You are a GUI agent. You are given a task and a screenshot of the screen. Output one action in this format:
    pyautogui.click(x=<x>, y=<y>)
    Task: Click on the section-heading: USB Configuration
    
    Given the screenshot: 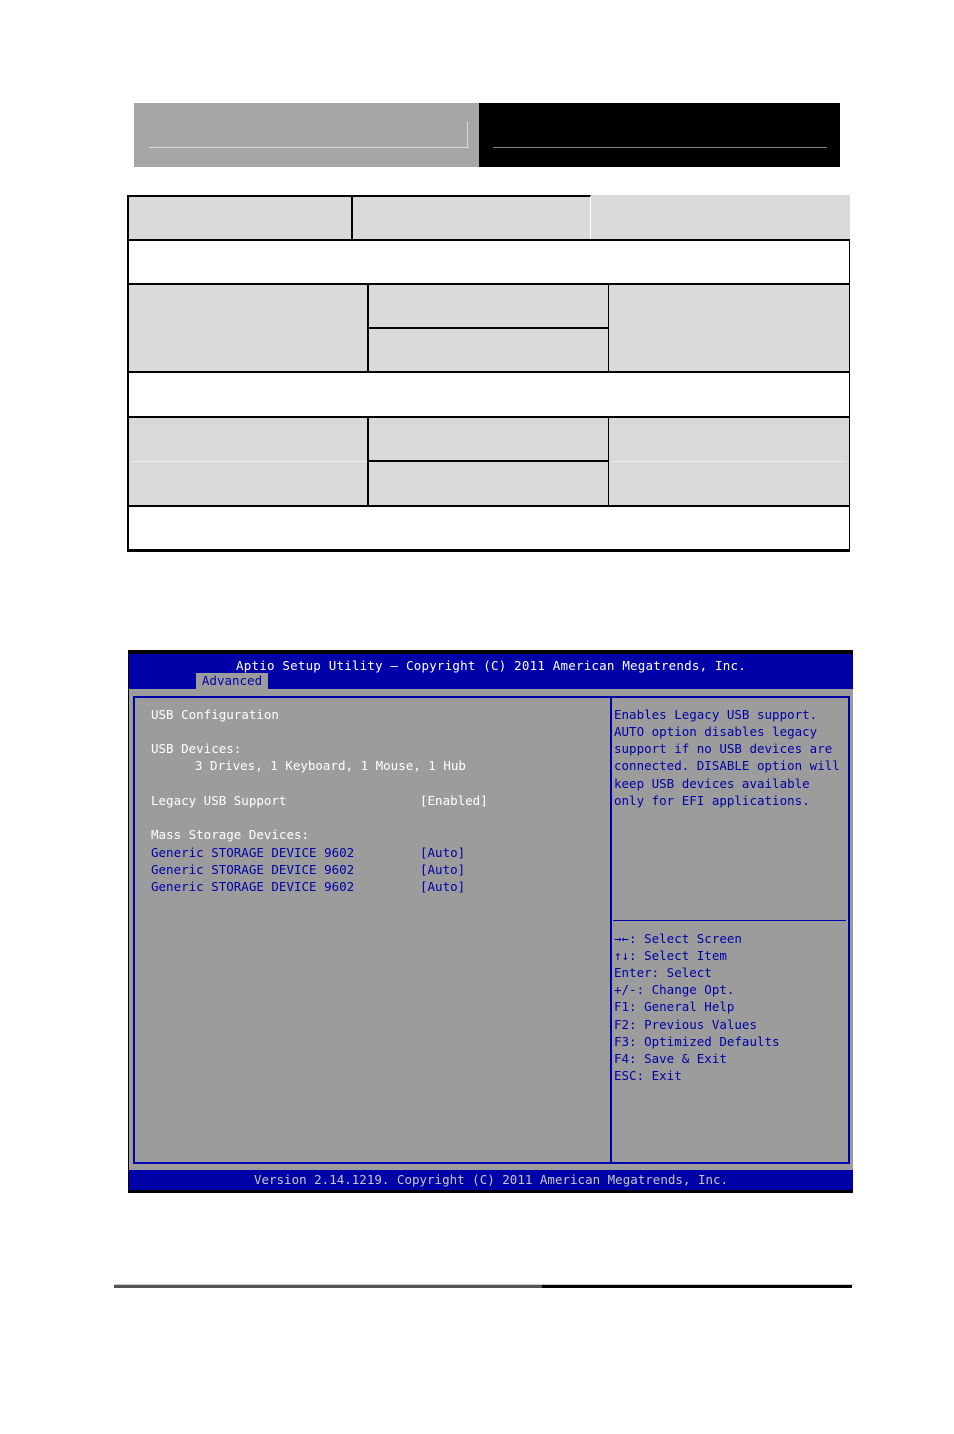 What is the action you would take?
    pyautogui.click(x=215, y=714)
    